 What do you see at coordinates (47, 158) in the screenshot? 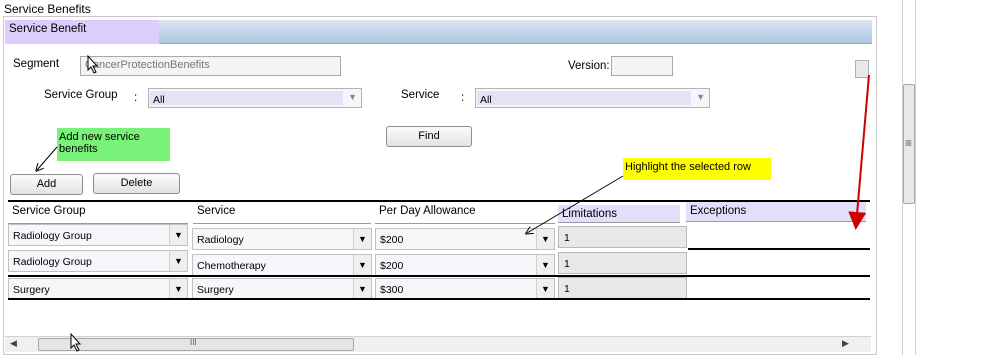
I see `add-callout-arrow` at bounding box center [47, 158].